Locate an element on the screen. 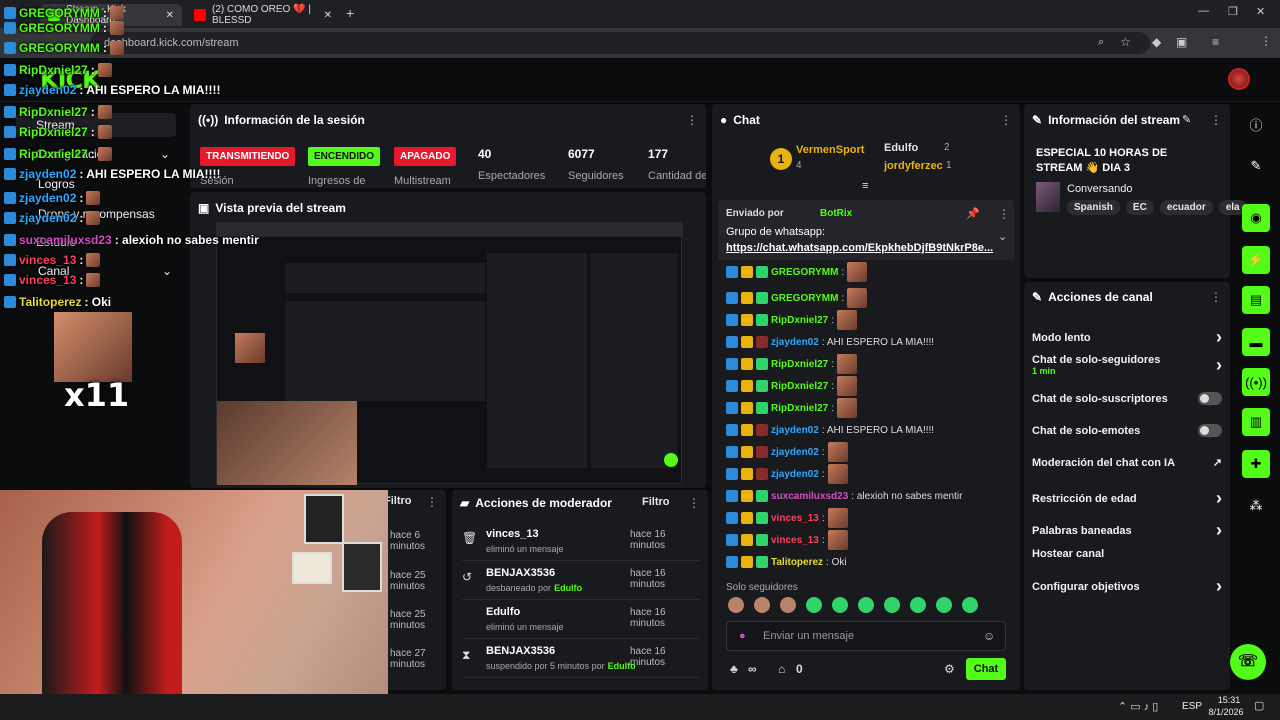 The height and width of the screenshot is (720, 1280). extension-icon: ◆ is located at coordinates (1156, 42).